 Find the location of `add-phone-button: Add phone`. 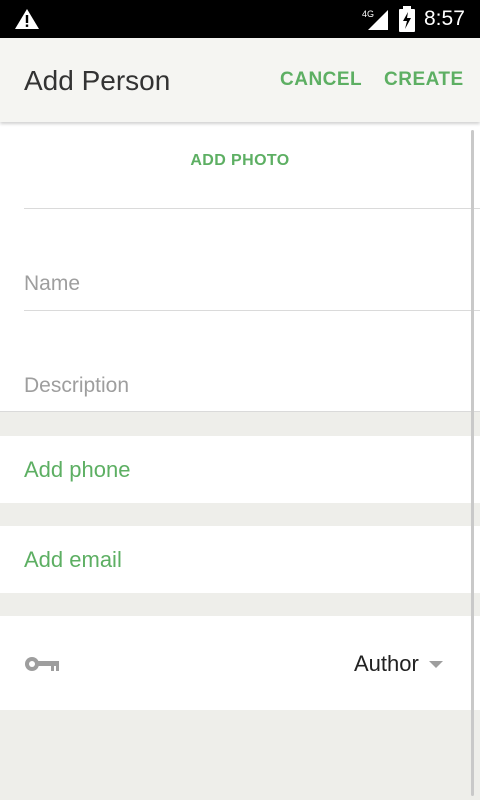

add-phone-button: Add phone is located at coordinates (77, 470).